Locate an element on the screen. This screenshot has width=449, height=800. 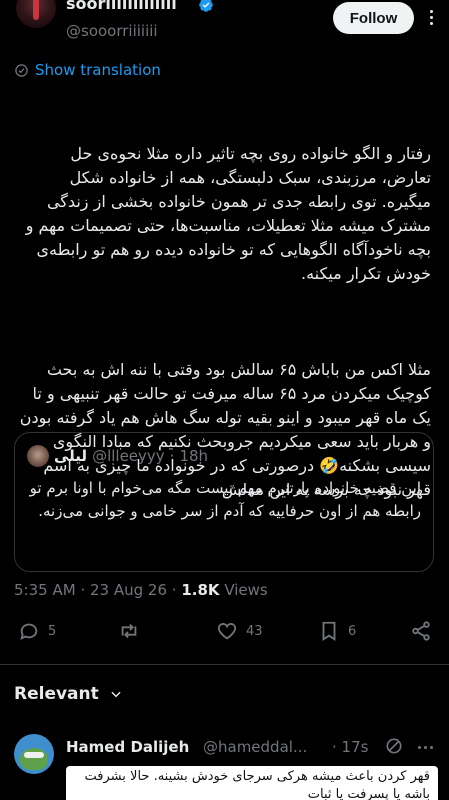
views-count: 1.8K is located at coordinates (200, 590).